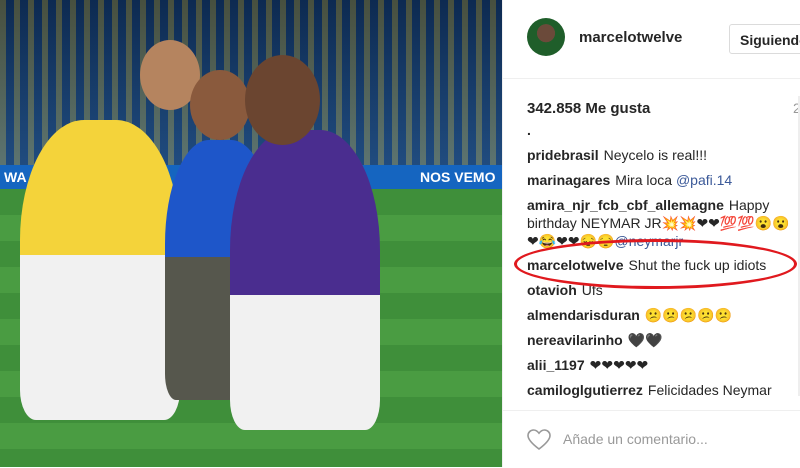 This screenshot has height=468, width=800. What do you see at coordinates (655, 264) in the screenshot?
I see `highlight-ring` at bounding box center [655, 264].